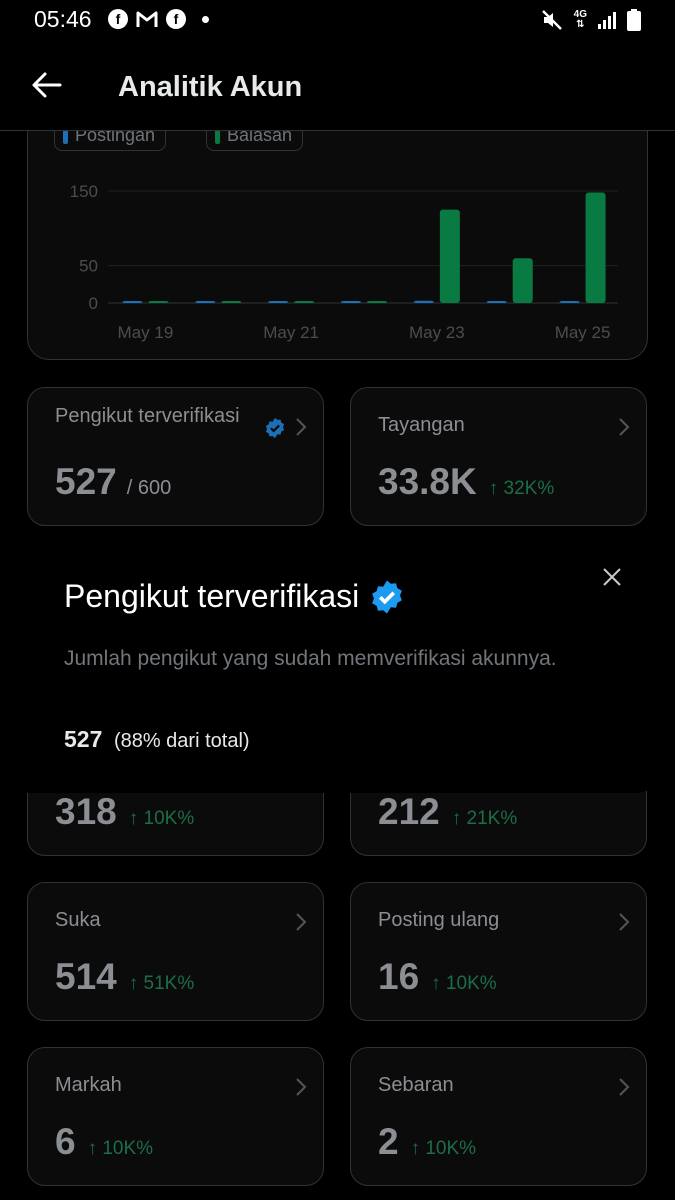  What do you see at coordinates (344, 262) in the screenshot?
I see `bar-chart: 0 50 150 May 19 May 21 May 23 May 25` at bounding box center [344, 262].